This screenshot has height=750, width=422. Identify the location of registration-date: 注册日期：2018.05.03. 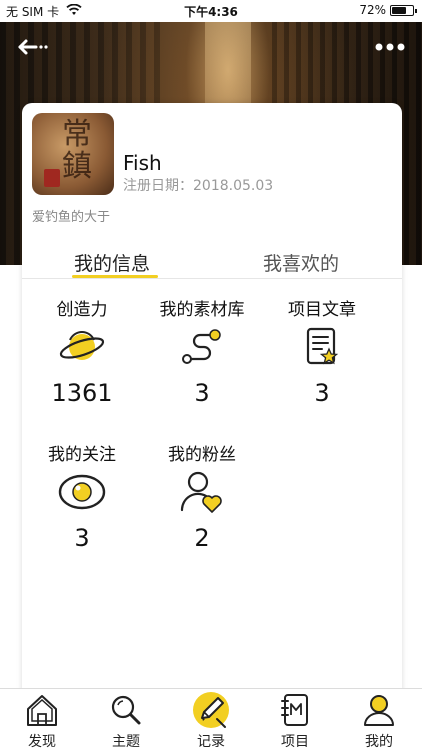
(198, 185).